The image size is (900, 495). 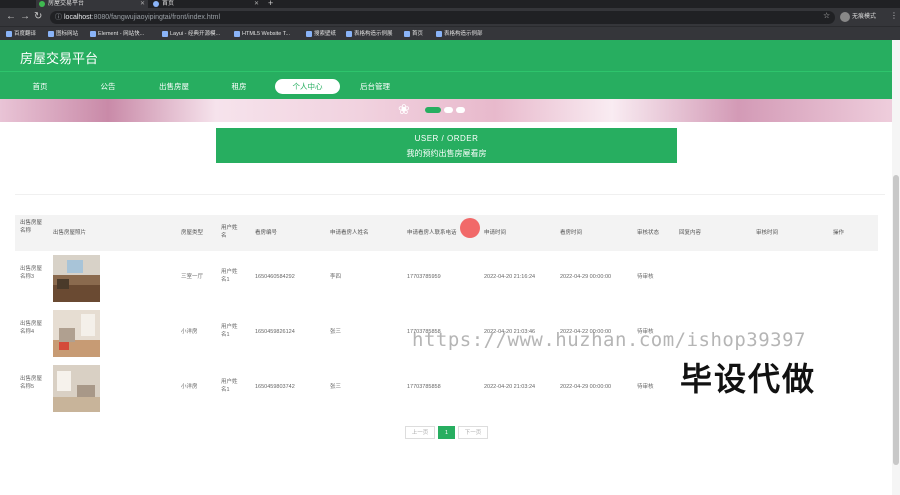 I want to click on section-title-en: USER / ORDER, so click(x=446, y=138).